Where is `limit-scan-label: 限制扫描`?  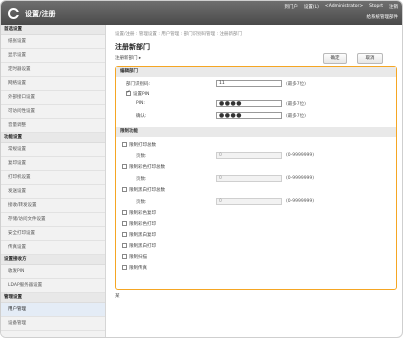
limit-scan-label: 限制扫描 is located at coordinates (138, 257).